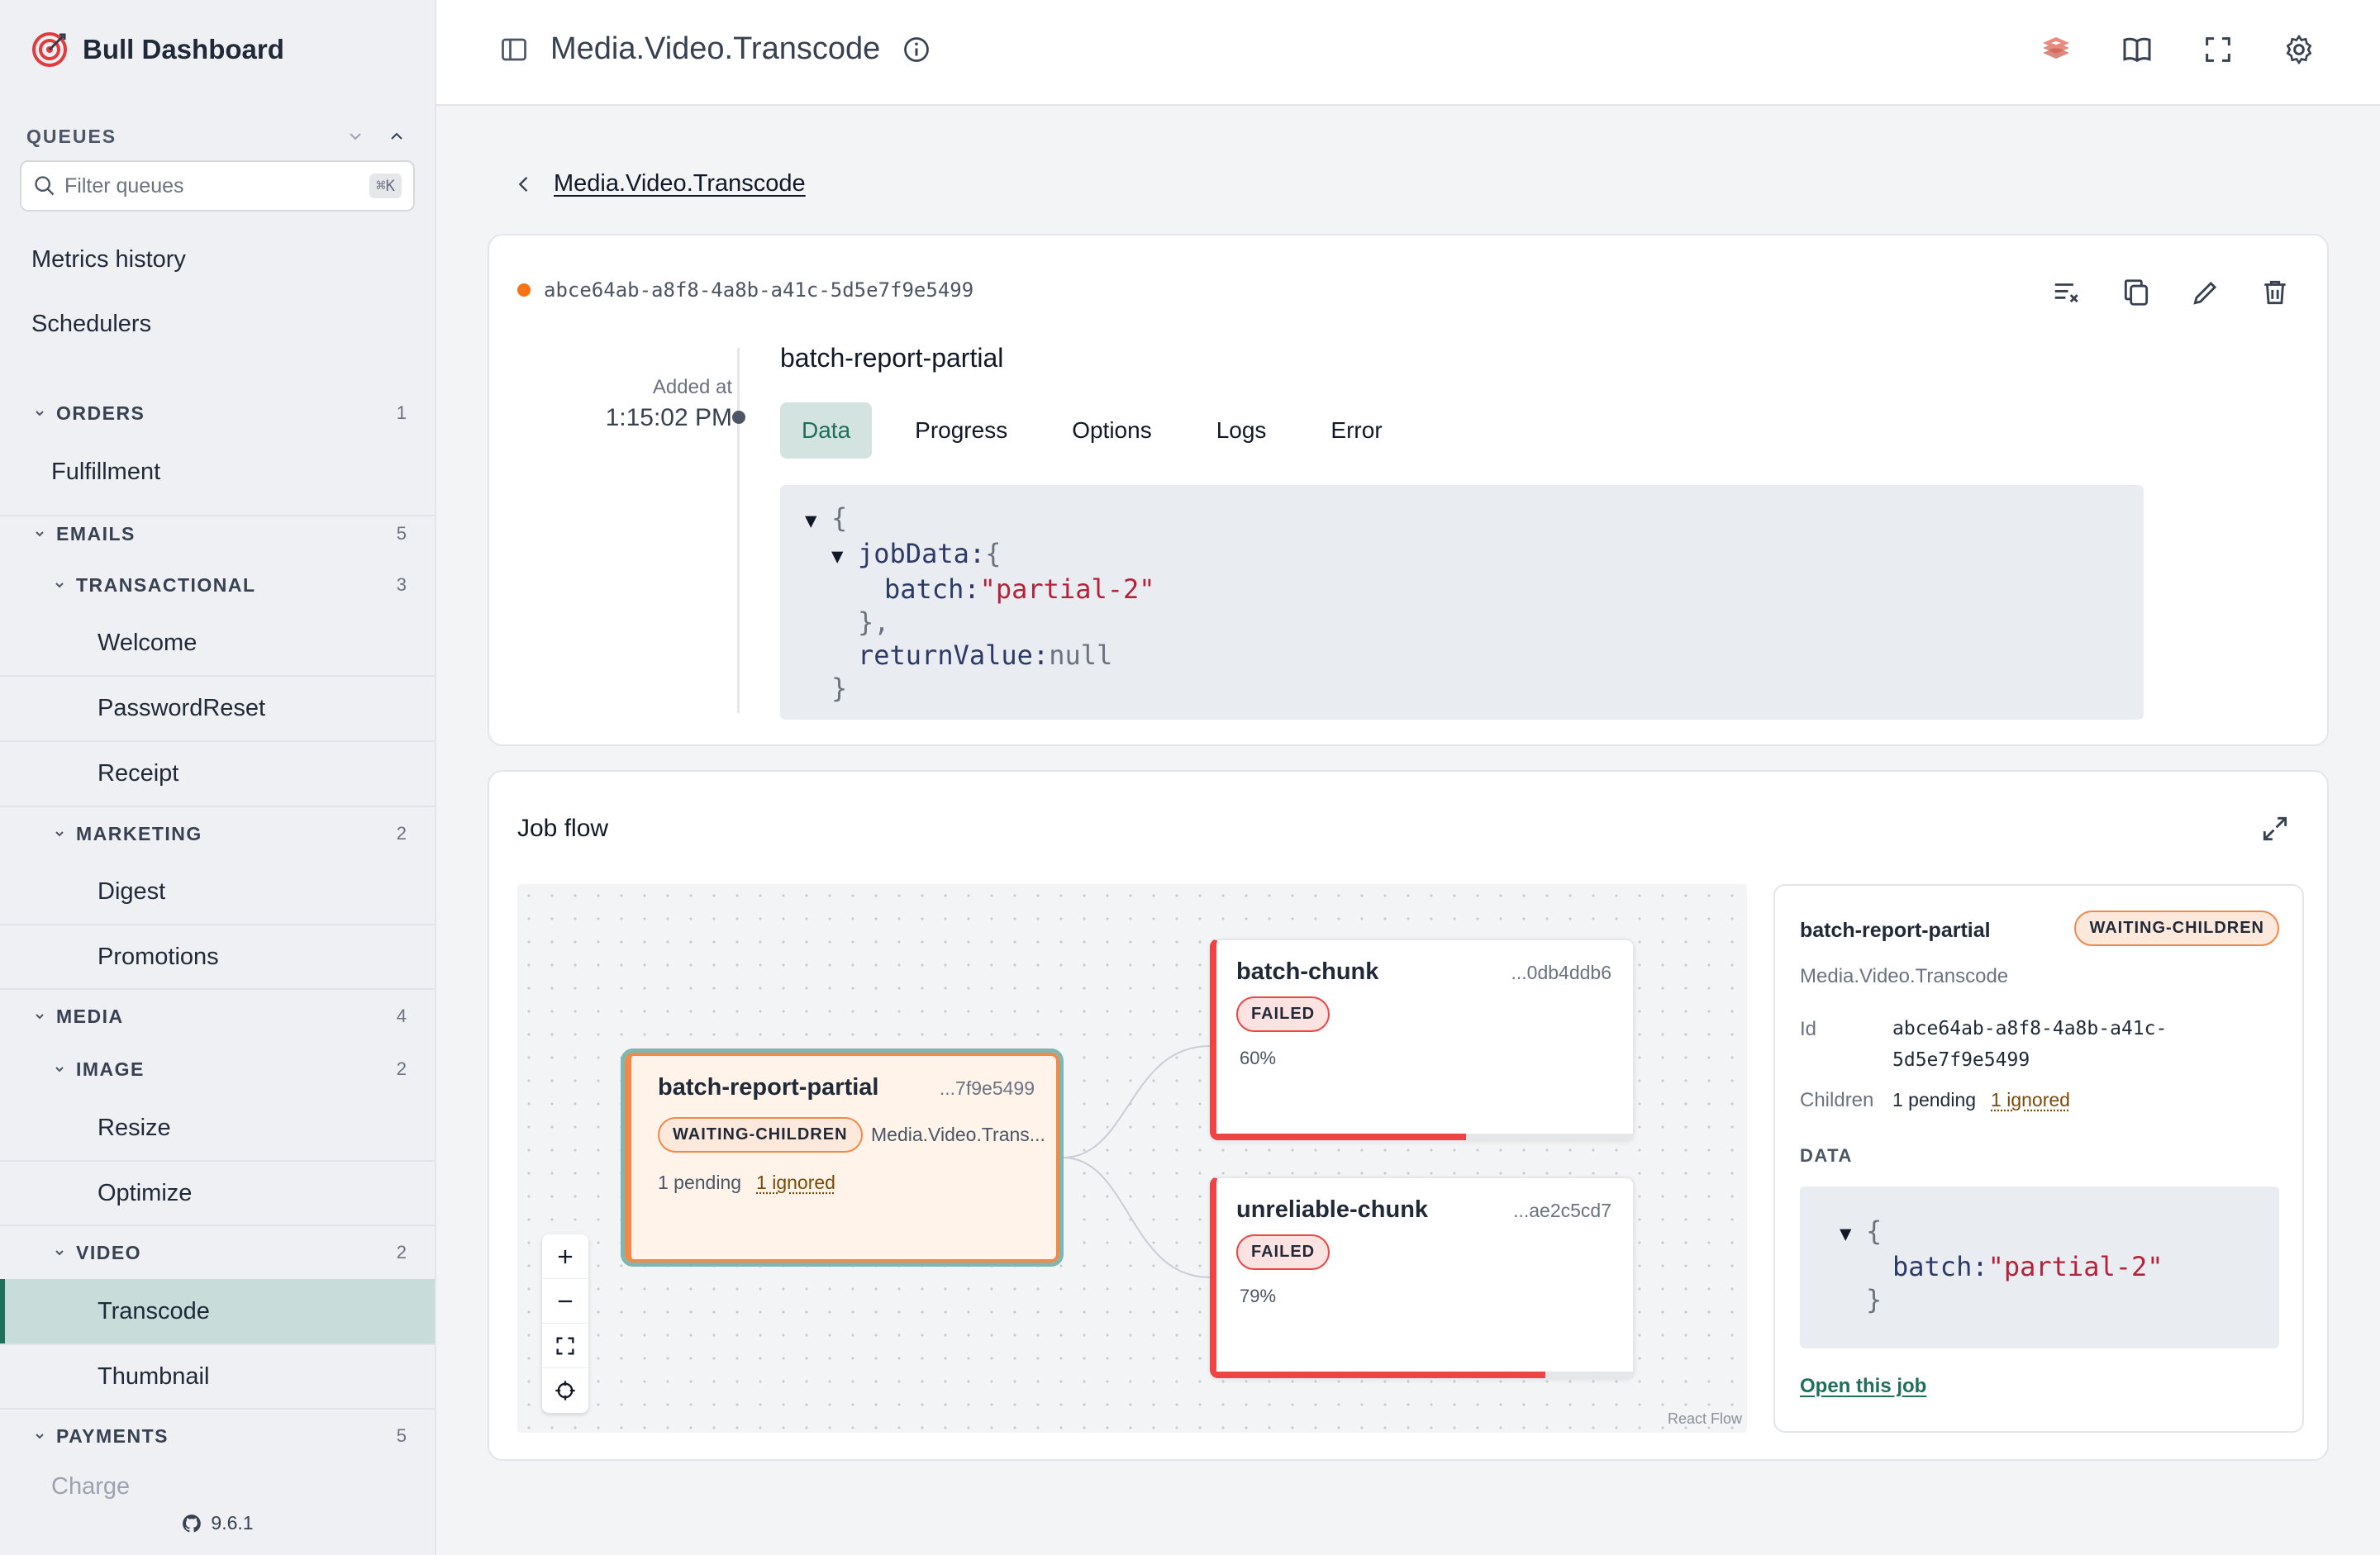  Describe the element at coordinates (217, 1128) in the screenshot. I see `queue-item-resize: Resize` at that location.